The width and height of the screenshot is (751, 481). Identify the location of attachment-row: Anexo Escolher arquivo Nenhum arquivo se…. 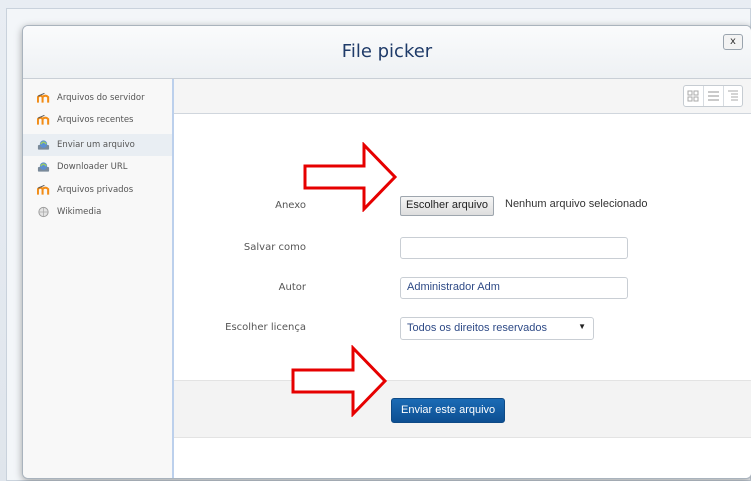
(462, 206).